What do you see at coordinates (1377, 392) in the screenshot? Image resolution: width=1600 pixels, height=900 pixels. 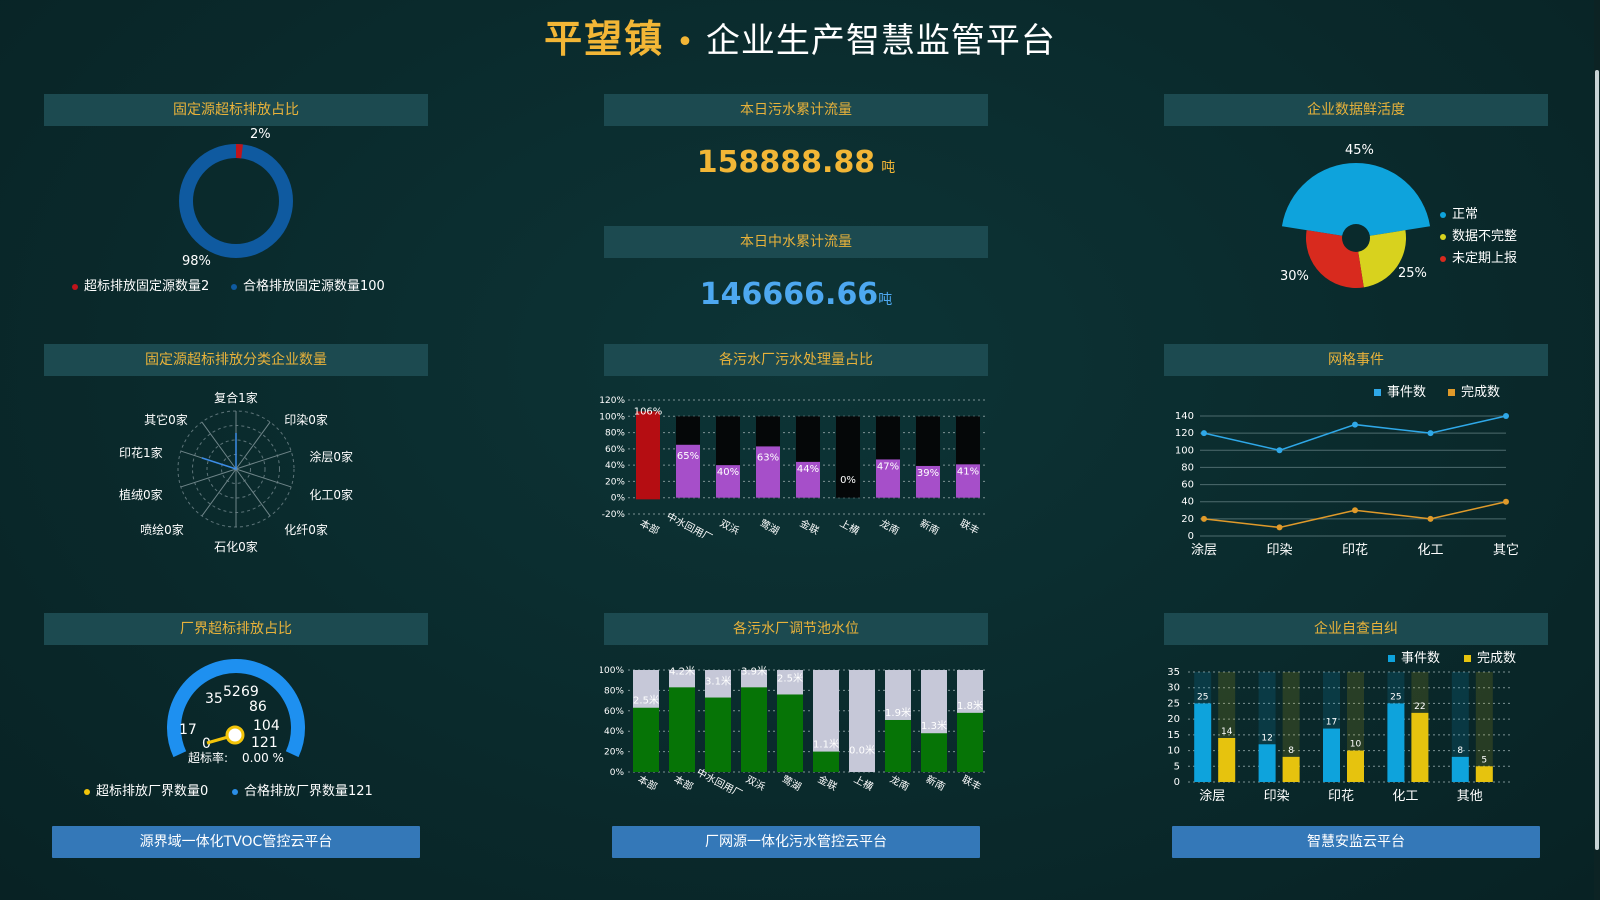 I see `legend-square` at bounding box center [1377, 392].